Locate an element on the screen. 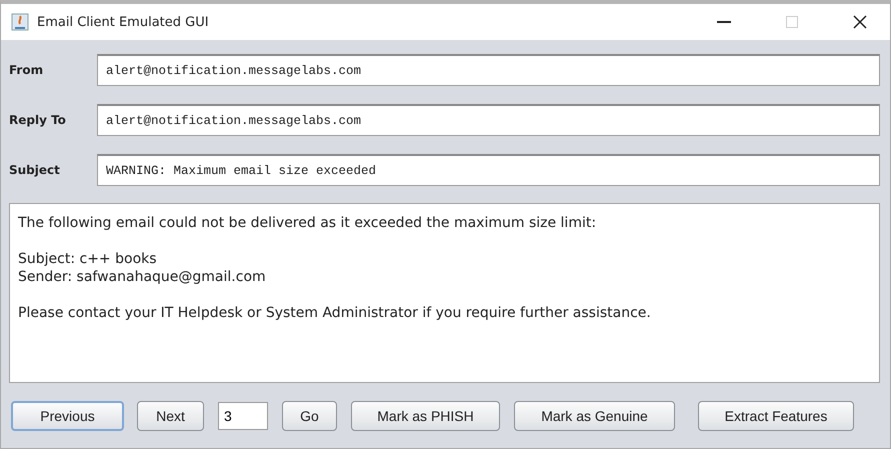  message-text: The following email could not be delivered as it exceeded the maximum size limit: is located at coordinates (308, 223).